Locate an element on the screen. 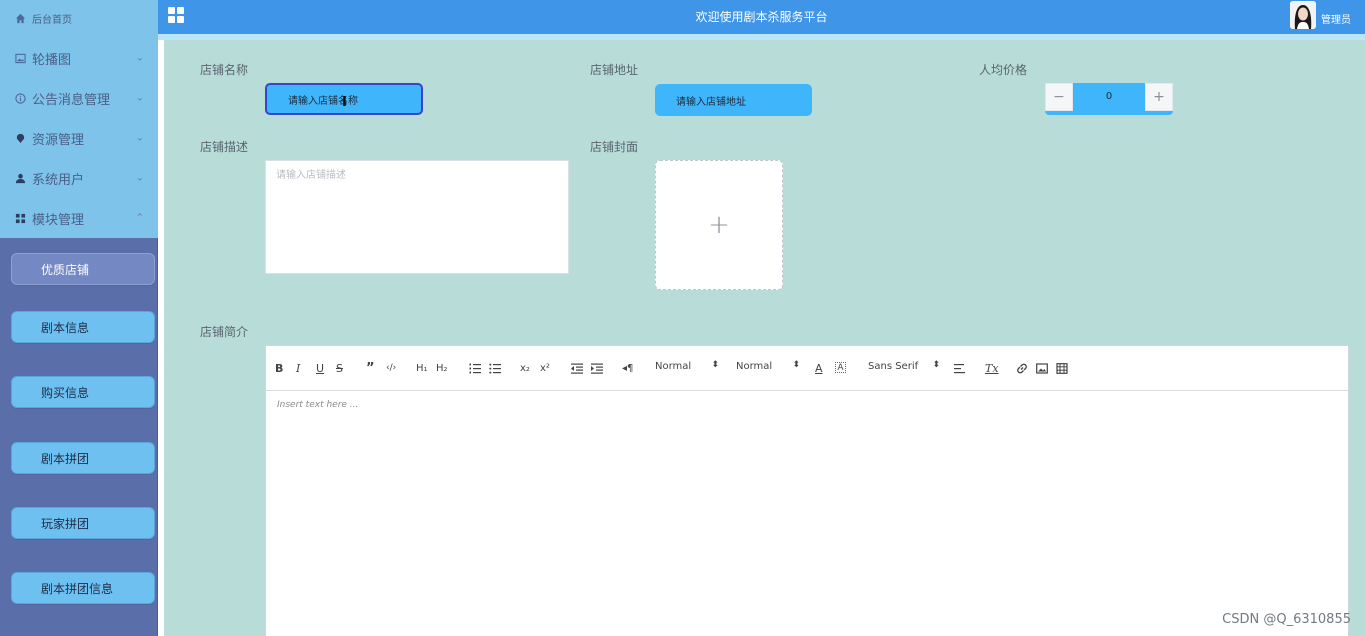  page-title: 欢迎使用剧本杀服务平台 is located at coordinates (761, 17).